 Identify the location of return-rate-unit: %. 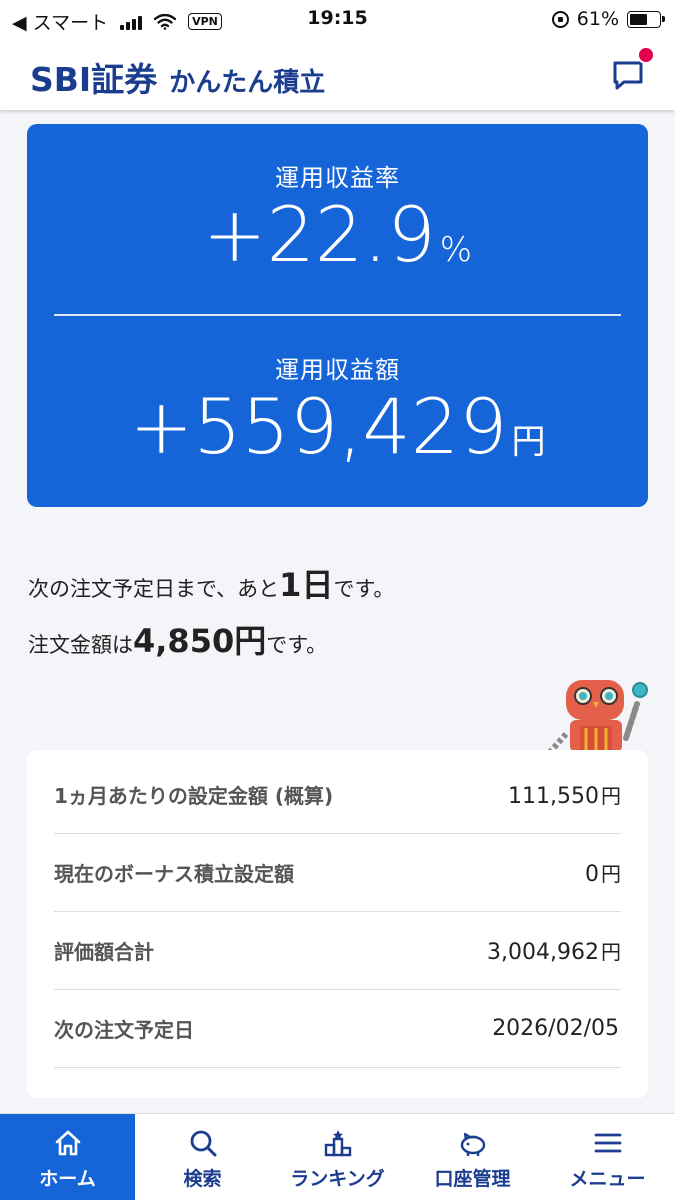
(456, 250).